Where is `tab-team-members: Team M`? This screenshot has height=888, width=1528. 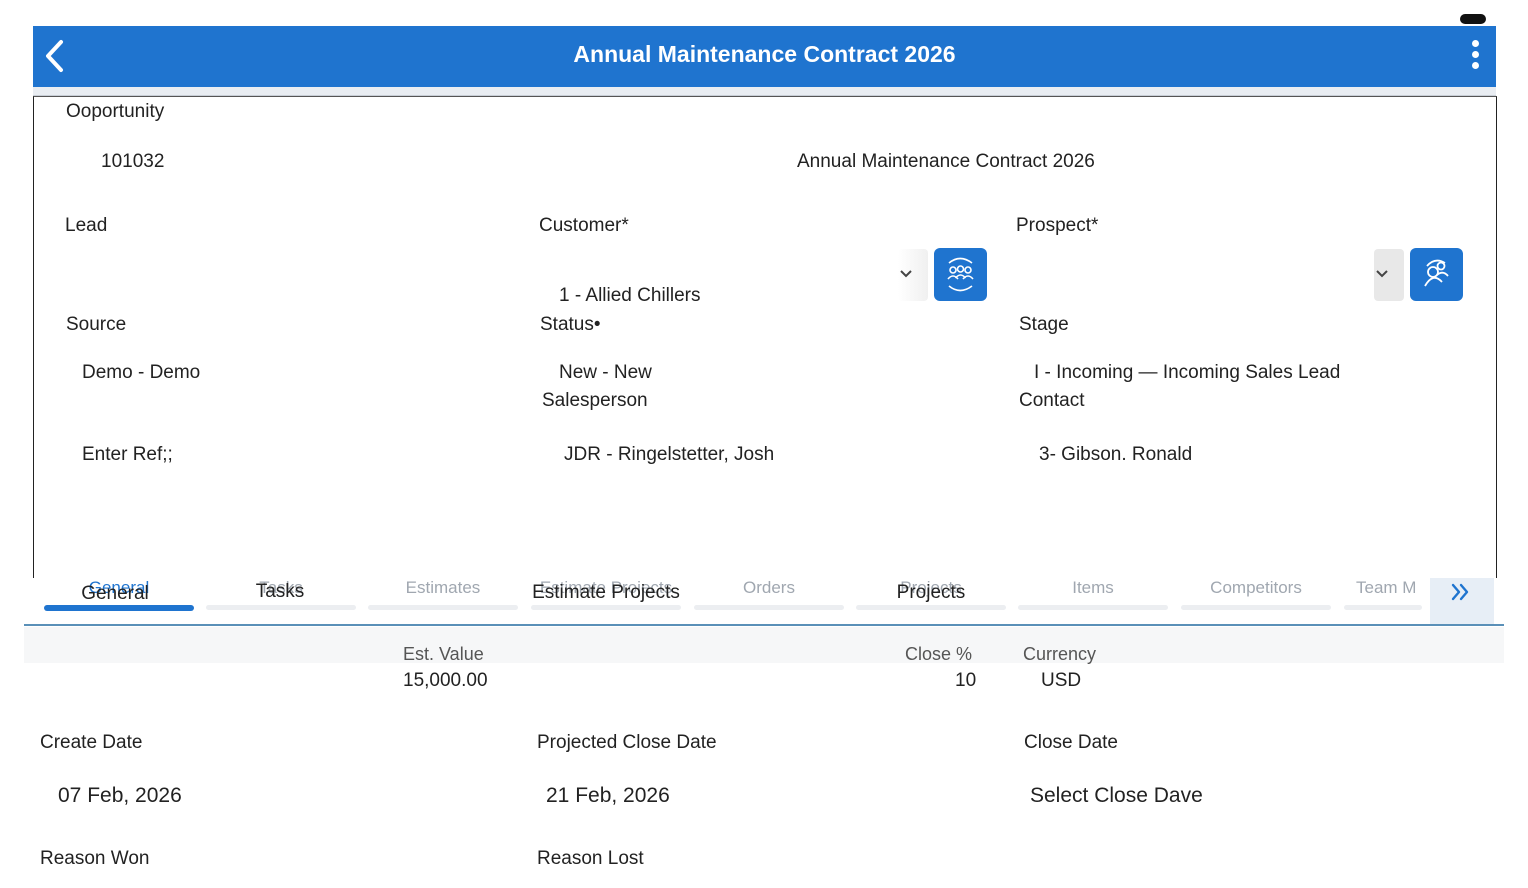 tab-team-members: Team M is located at coordinates (1383, 597).